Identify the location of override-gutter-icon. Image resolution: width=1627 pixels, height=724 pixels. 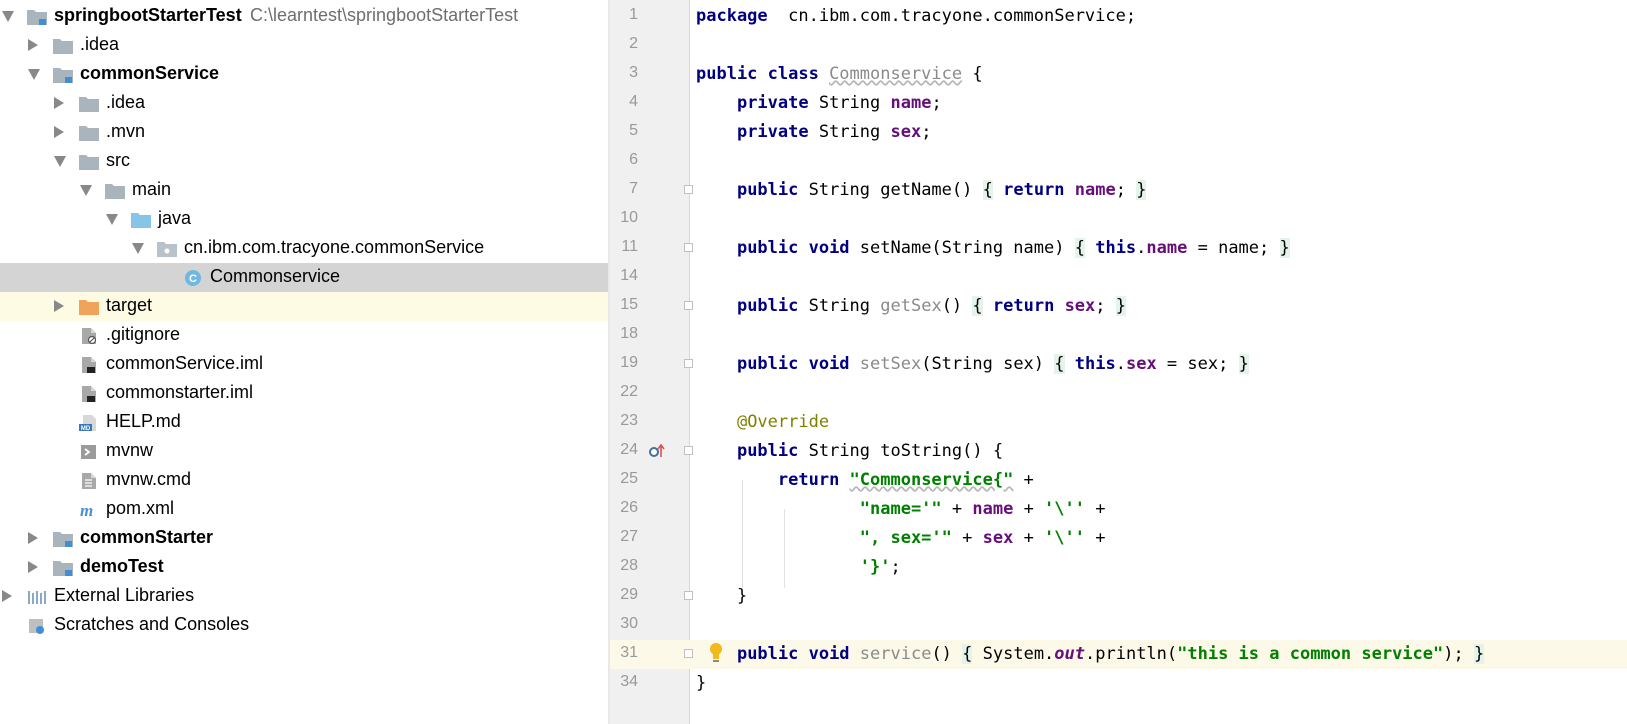
(657, 453).